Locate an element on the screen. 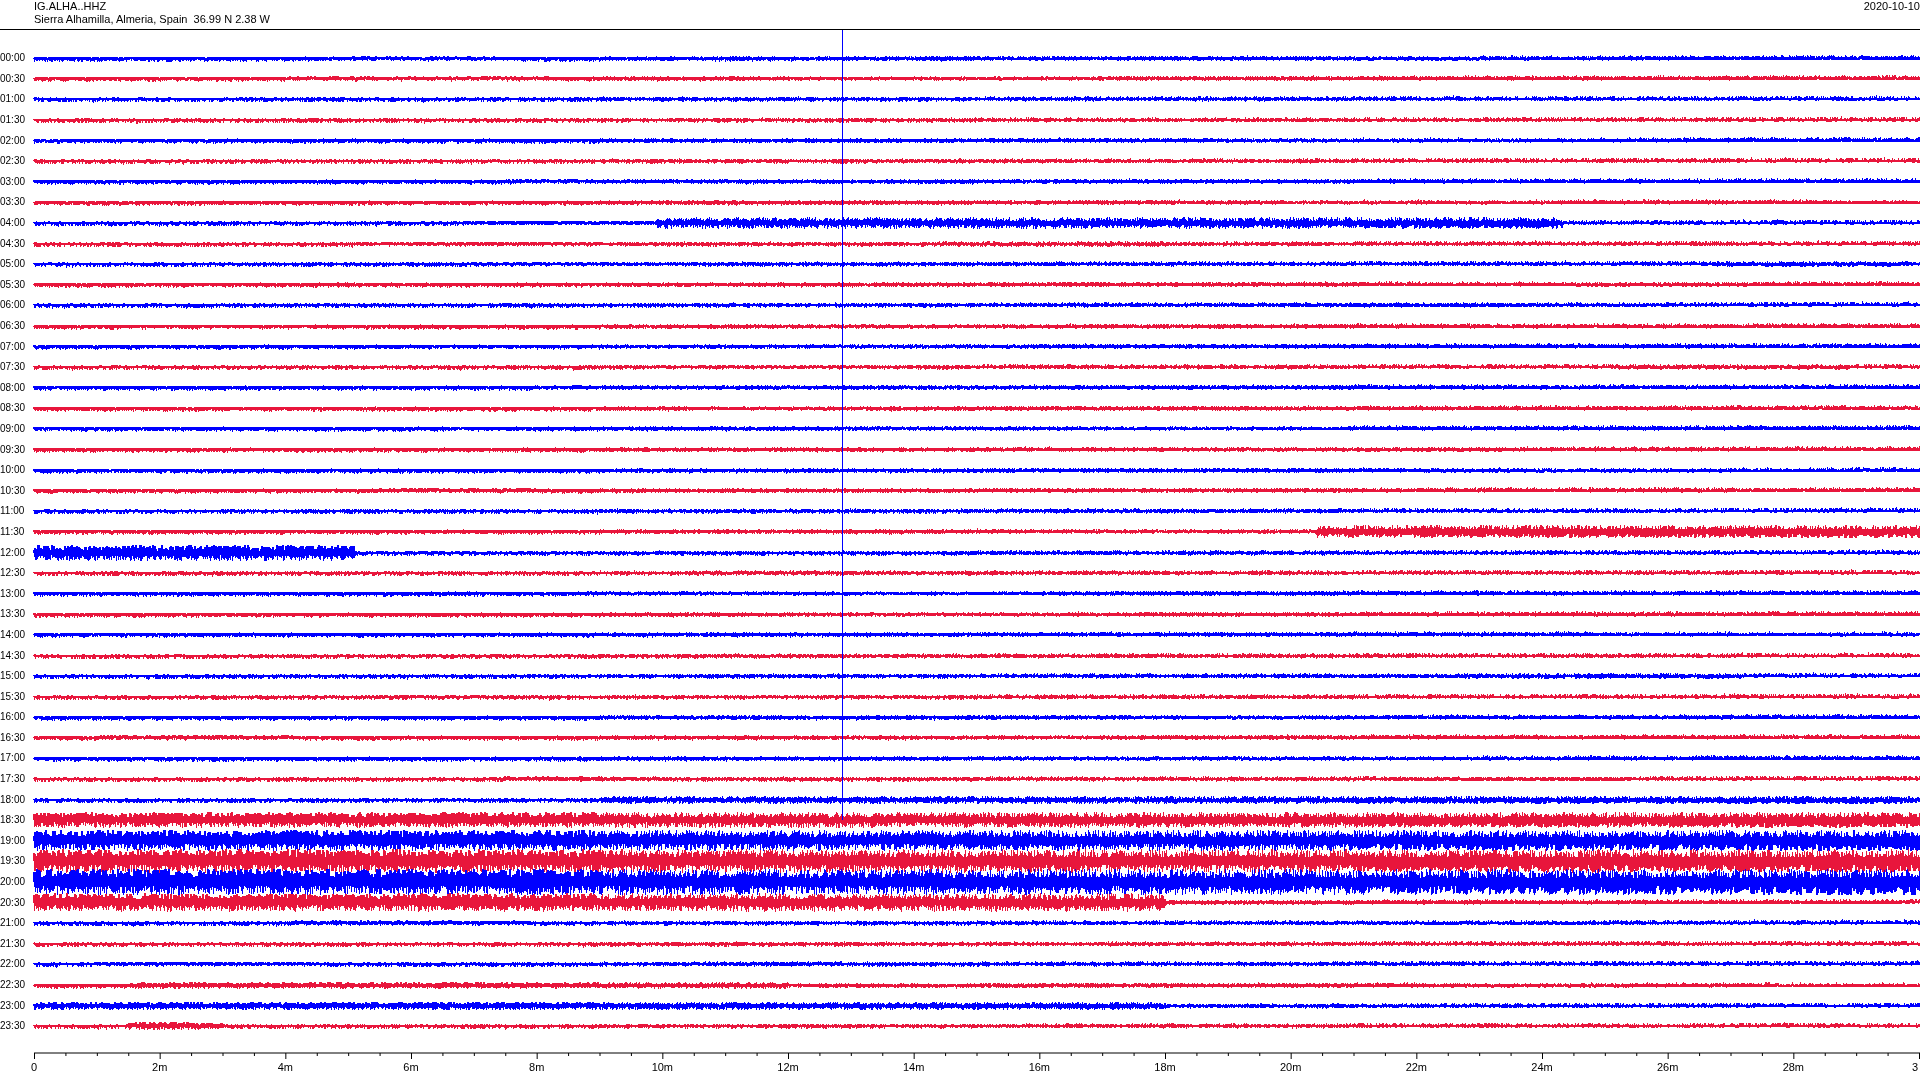 This screenshot has width=1920, height=1080. time-label: 08:00 is located at coordinates (13, 387).